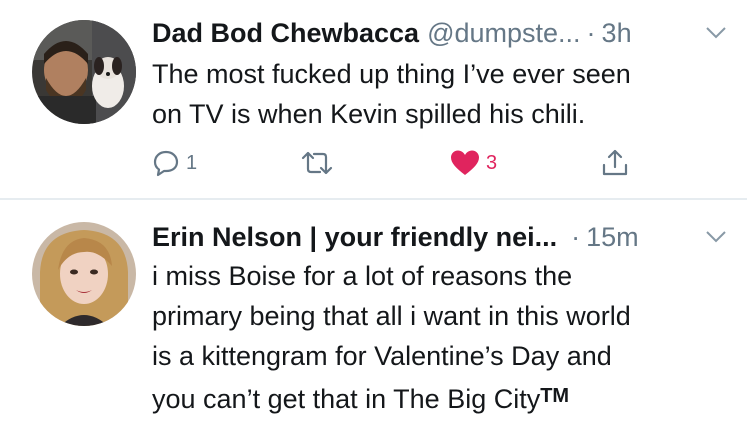  Describe the element at coordinates (285, 33) in the screenshot. I see `author-name: Dad Bod Chewbacca` at that location.